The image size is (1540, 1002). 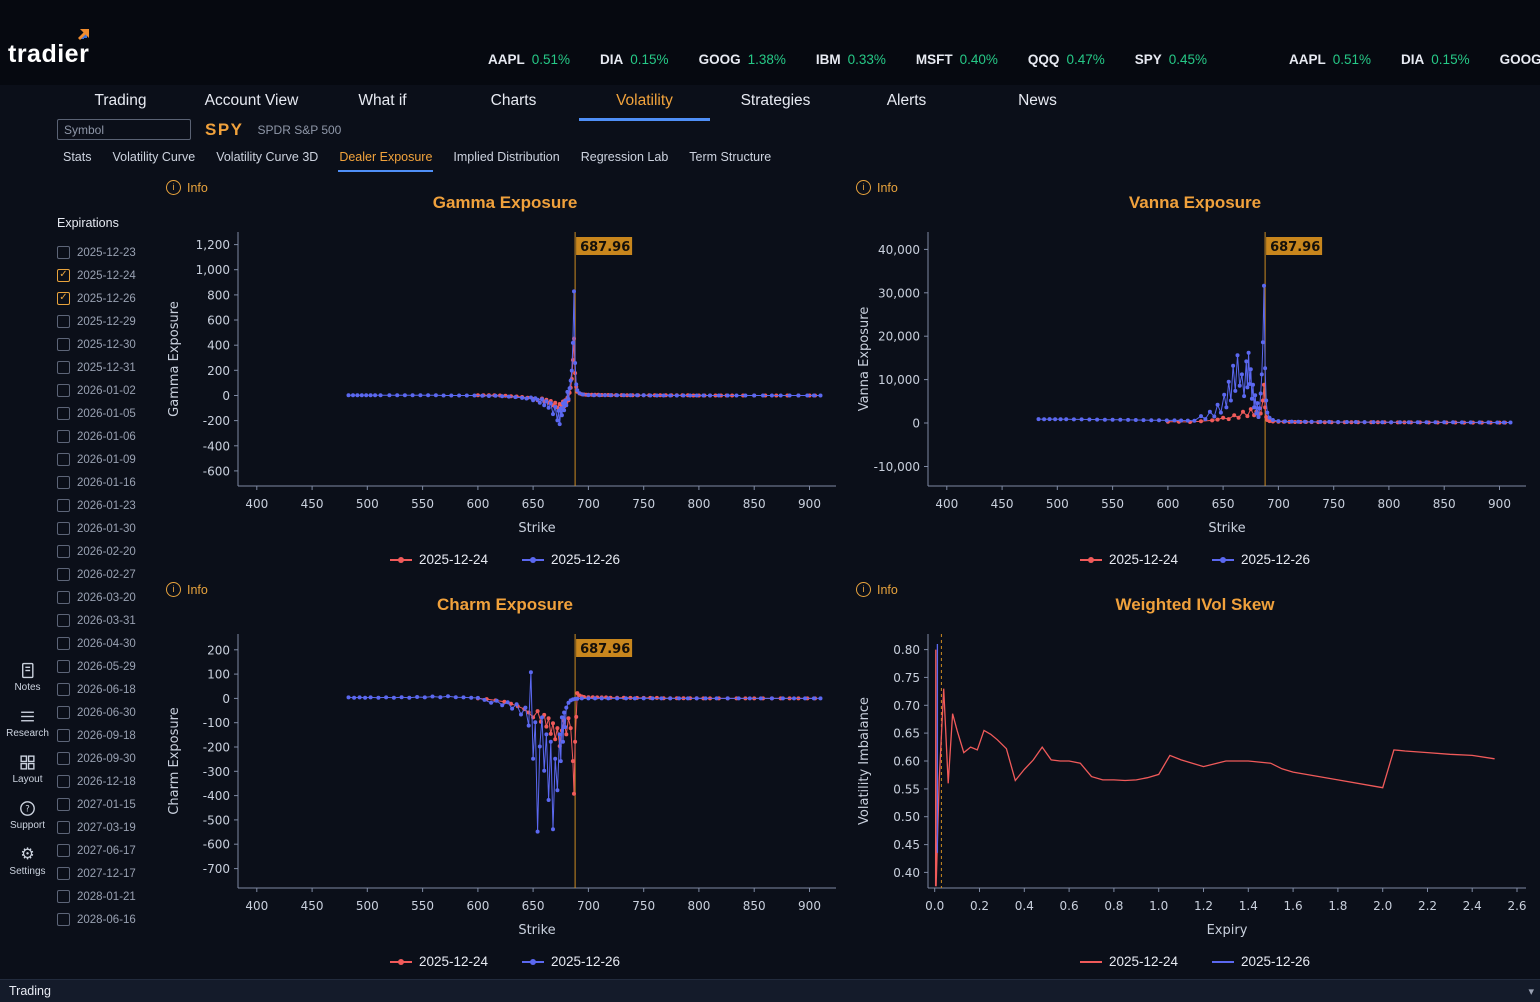 What do you see at coordinates (112, 758) in the screenshot?
I see `expiration-item-2026-09-30: 2026-09-30` at bounding box center [112, 758].